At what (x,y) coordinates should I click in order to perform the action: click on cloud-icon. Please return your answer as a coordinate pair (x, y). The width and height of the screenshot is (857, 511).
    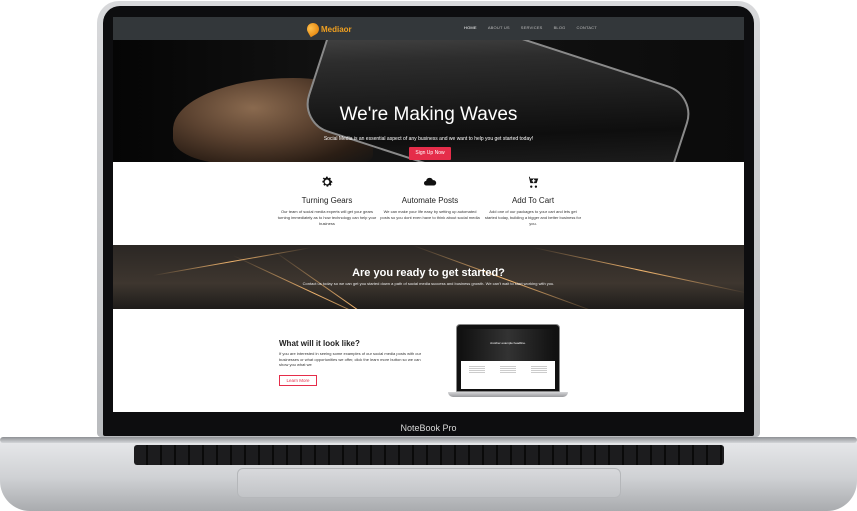
    Looking at the image, I should click on (430, 181).